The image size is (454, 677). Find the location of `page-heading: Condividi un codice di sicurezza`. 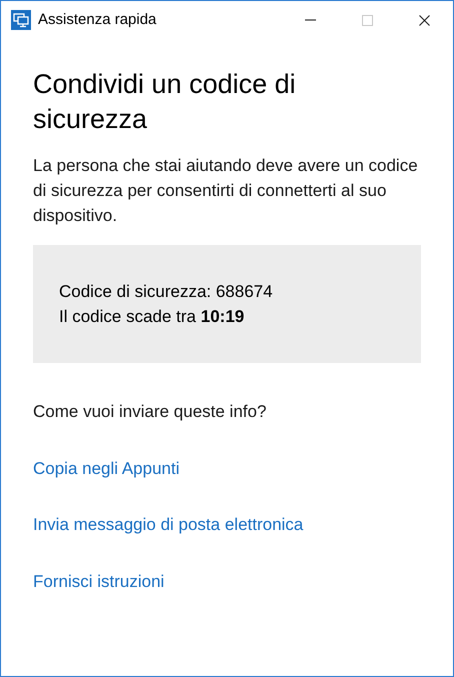

page-heading: Condividi un codice di sicurezza is located at coordinates (165, 102).